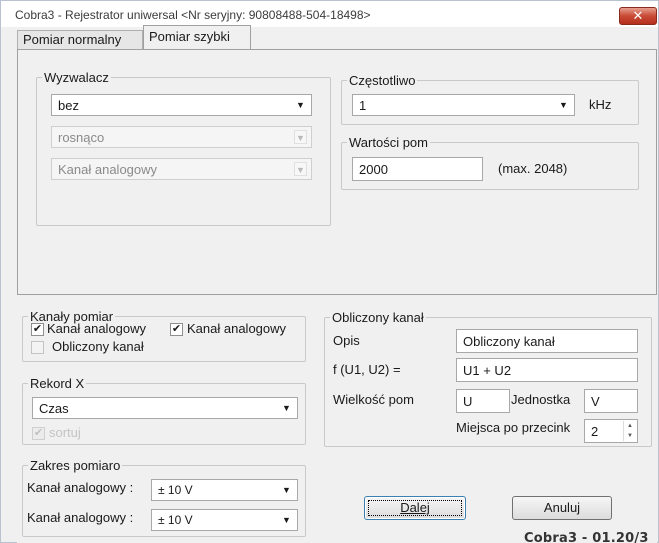 The width and height of the screenshot is (659, 543). What do you see at coordinates (487, 370) in the screenshot?
I see `function-value: U1 + U2` at bounding box center [487, 370].